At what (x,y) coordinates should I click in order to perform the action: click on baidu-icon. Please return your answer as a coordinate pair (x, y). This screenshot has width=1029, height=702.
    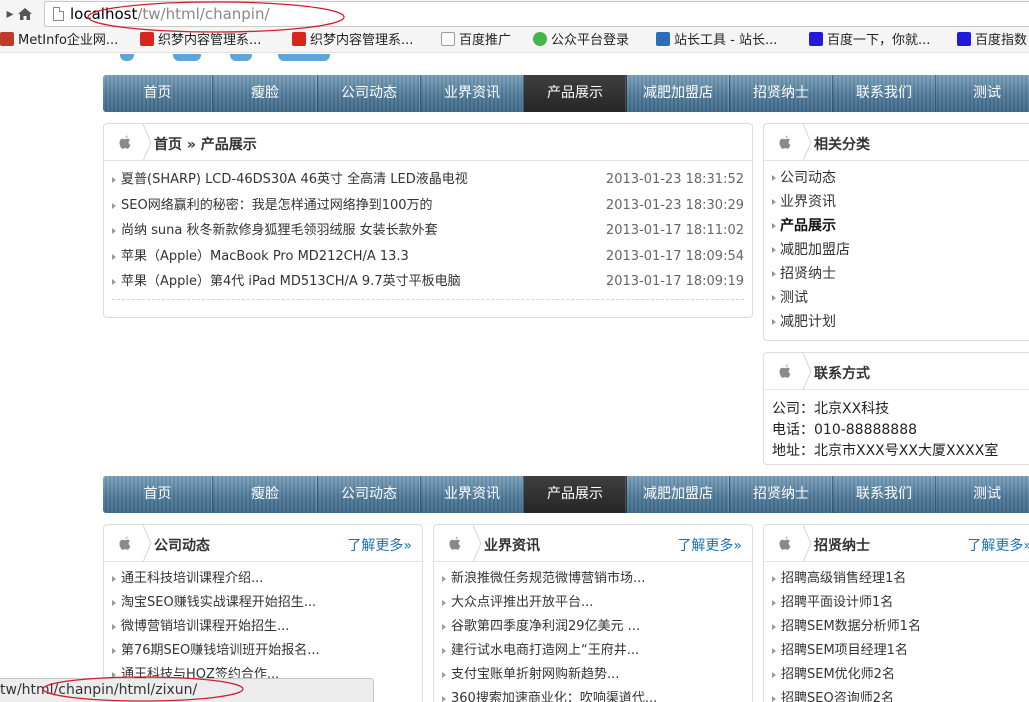
    Looking at the image, I should click on (816, 39).